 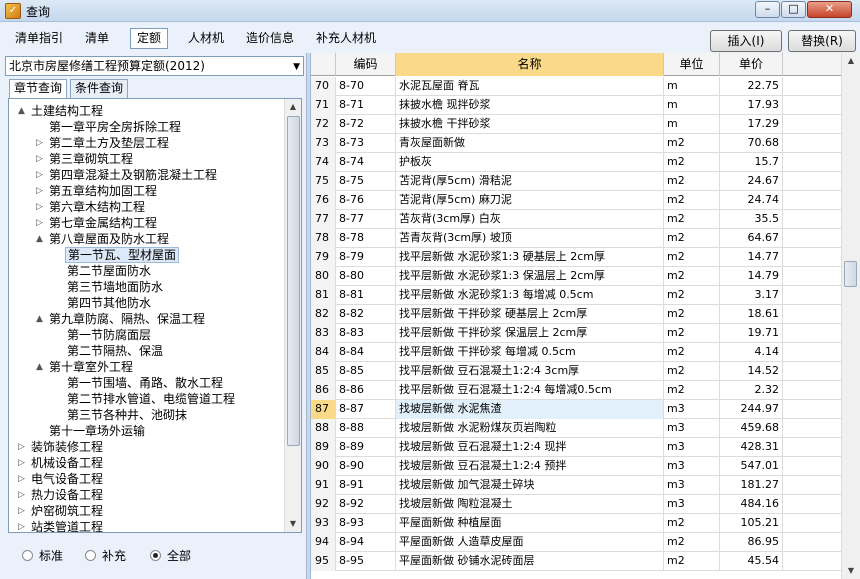 What do you see at coordinates (105, 556) in the screenshot?
I see `radio-supplement: 补充` at bounding box center [105, 556].